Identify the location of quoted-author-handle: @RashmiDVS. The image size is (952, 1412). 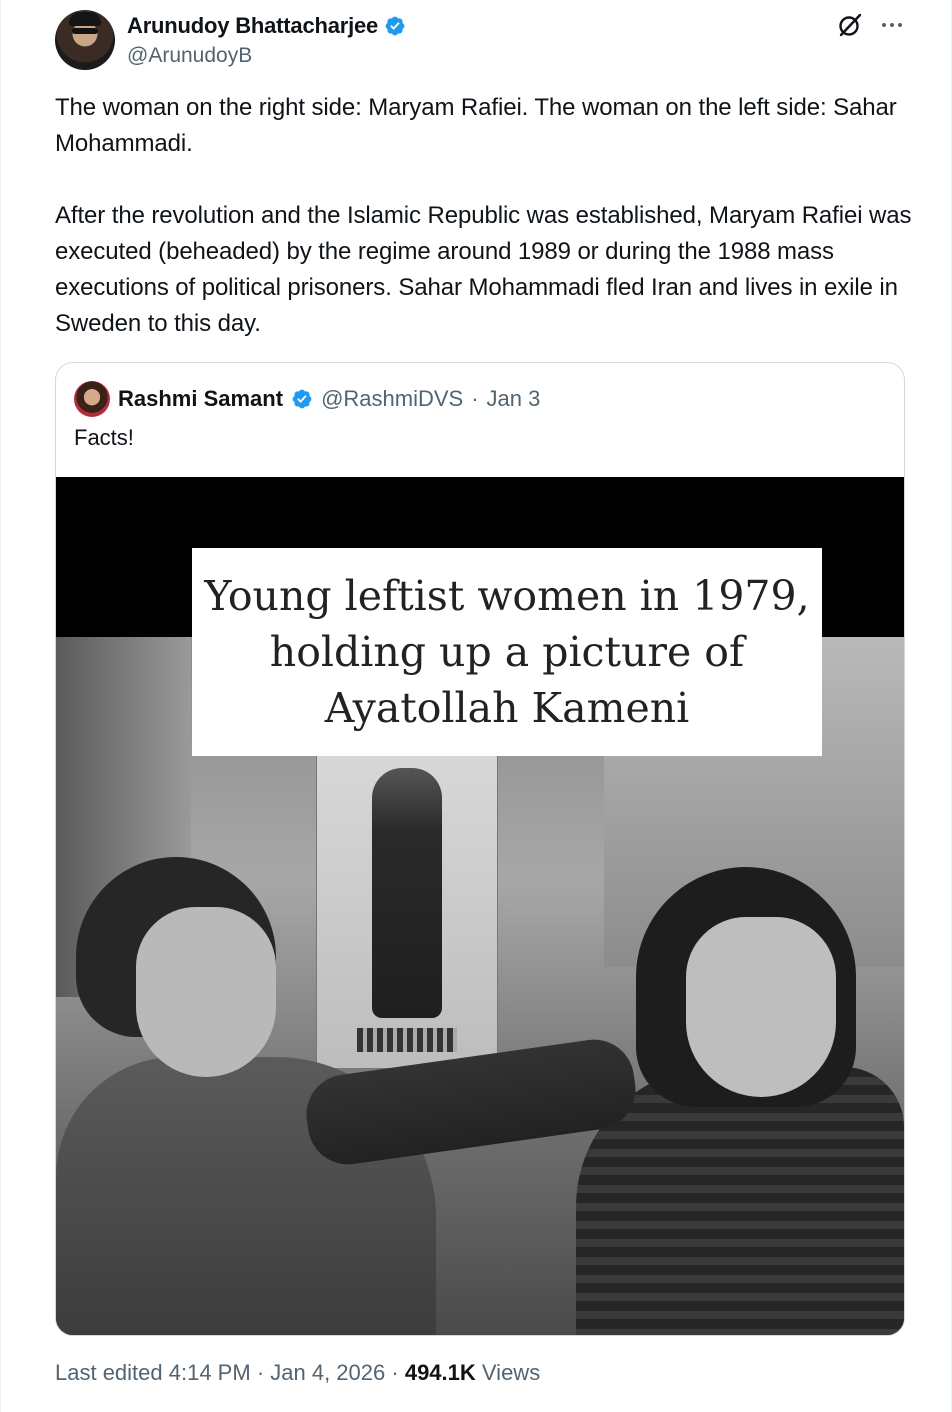
(392, 399).